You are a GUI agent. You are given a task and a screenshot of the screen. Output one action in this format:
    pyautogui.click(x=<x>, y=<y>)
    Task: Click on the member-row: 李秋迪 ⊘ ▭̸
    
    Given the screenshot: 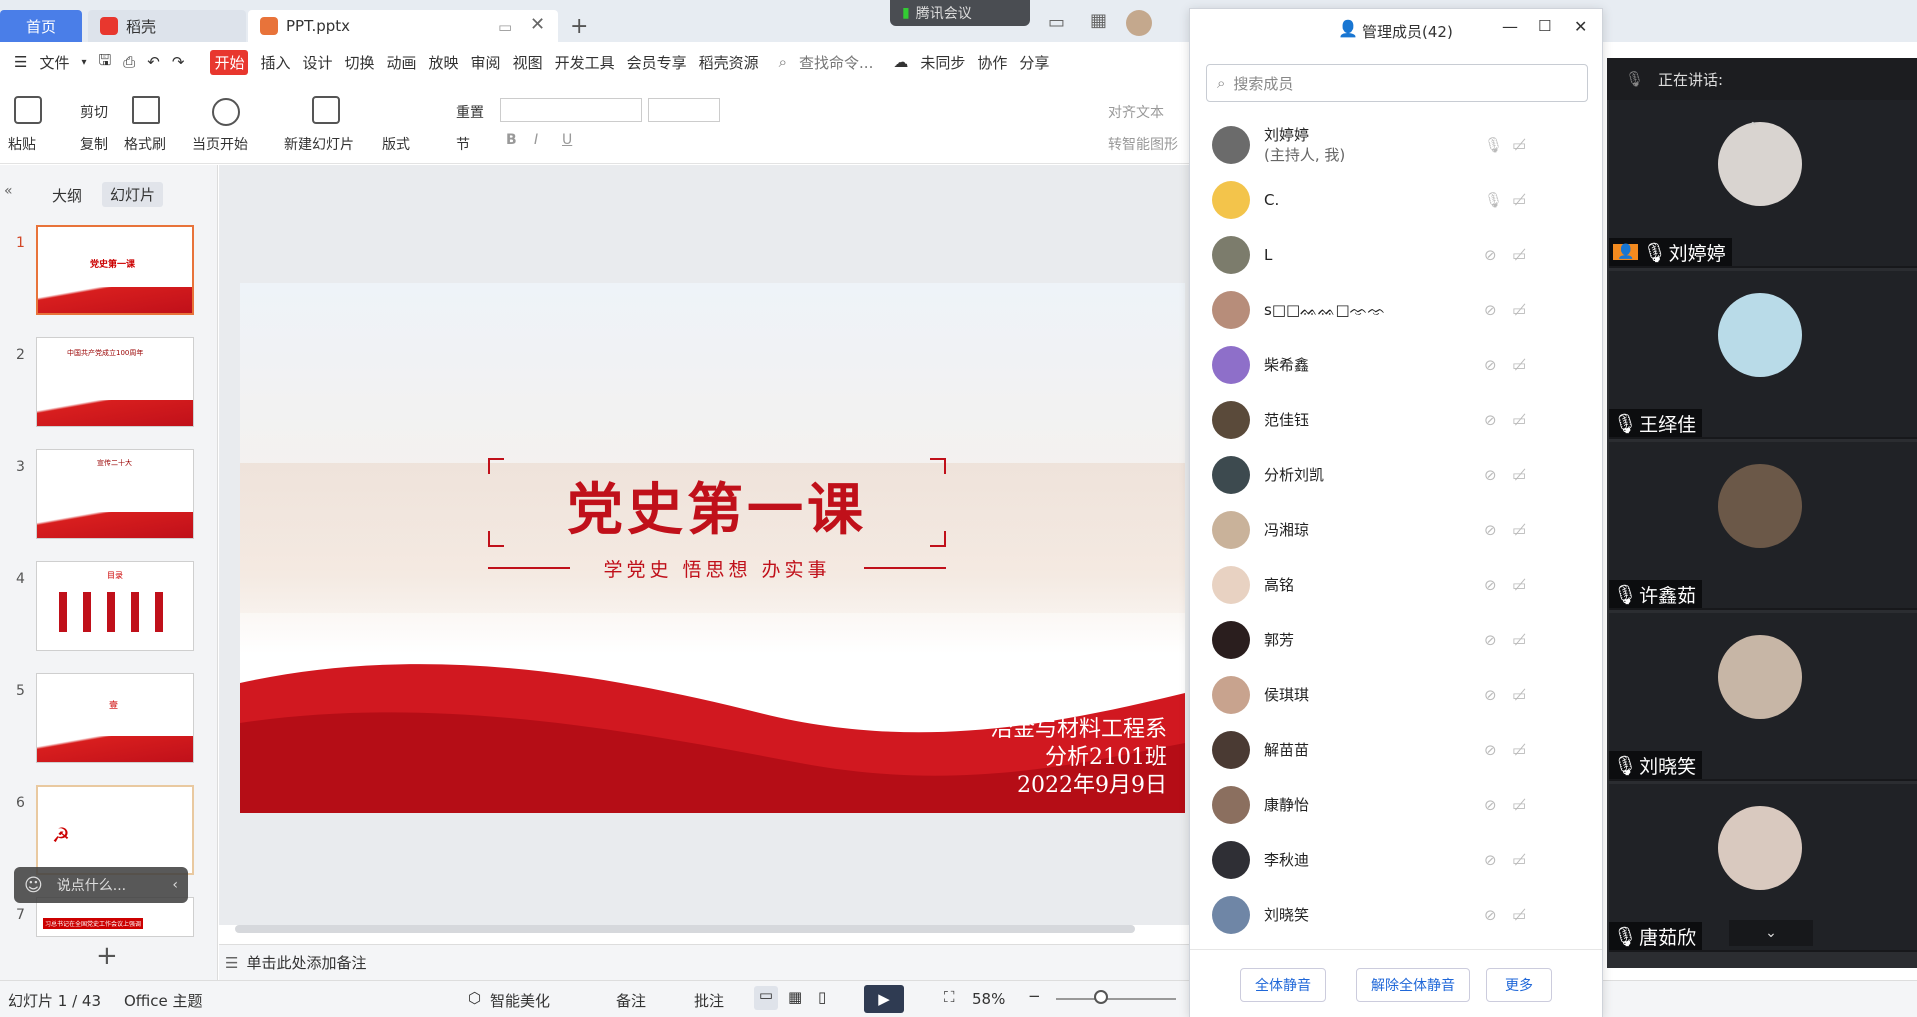 What is the action you would take?
    pyautogui.click(x=1402, y=859)
    